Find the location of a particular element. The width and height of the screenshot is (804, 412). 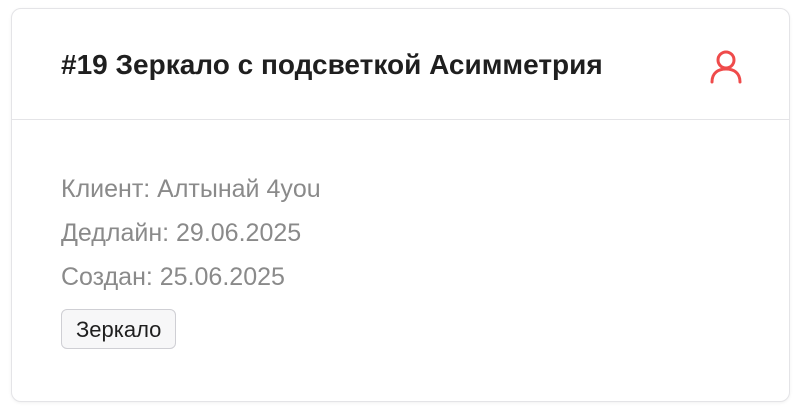

card-title: #19 Зеркало с подсветкой Асимметрия is located at coordinates (332, 64).